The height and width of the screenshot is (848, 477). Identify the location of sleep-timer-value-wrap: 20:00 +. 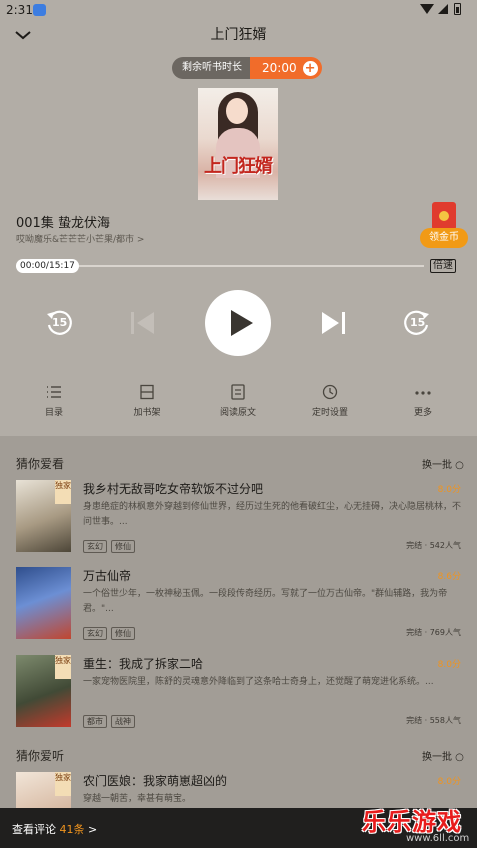
(286, 68).